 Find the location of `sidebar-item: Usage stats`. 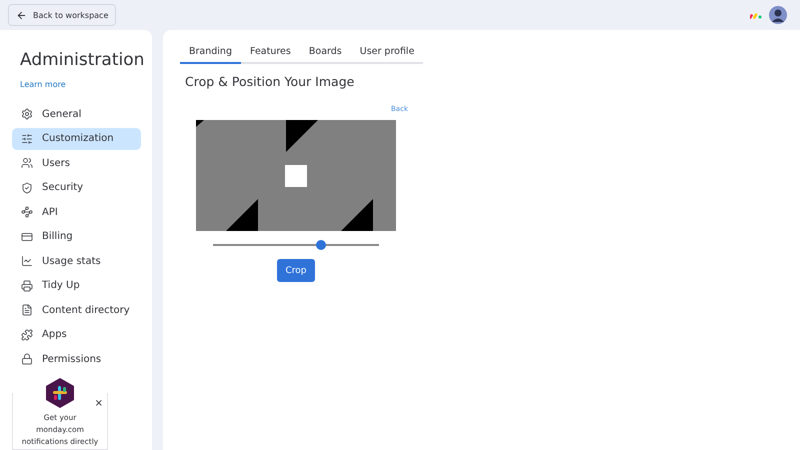

sidebar-item: Usage stats is located at coordinates (76, 261).